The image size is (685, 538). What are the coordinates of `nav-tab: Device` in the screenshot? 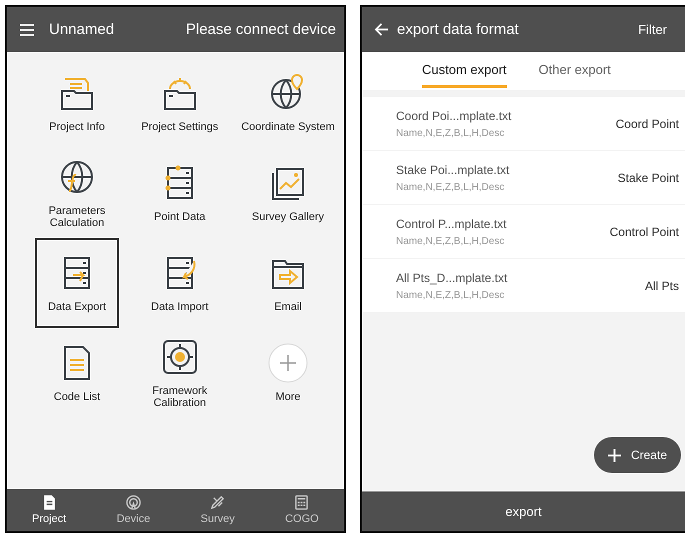 It's located at (133, 510).